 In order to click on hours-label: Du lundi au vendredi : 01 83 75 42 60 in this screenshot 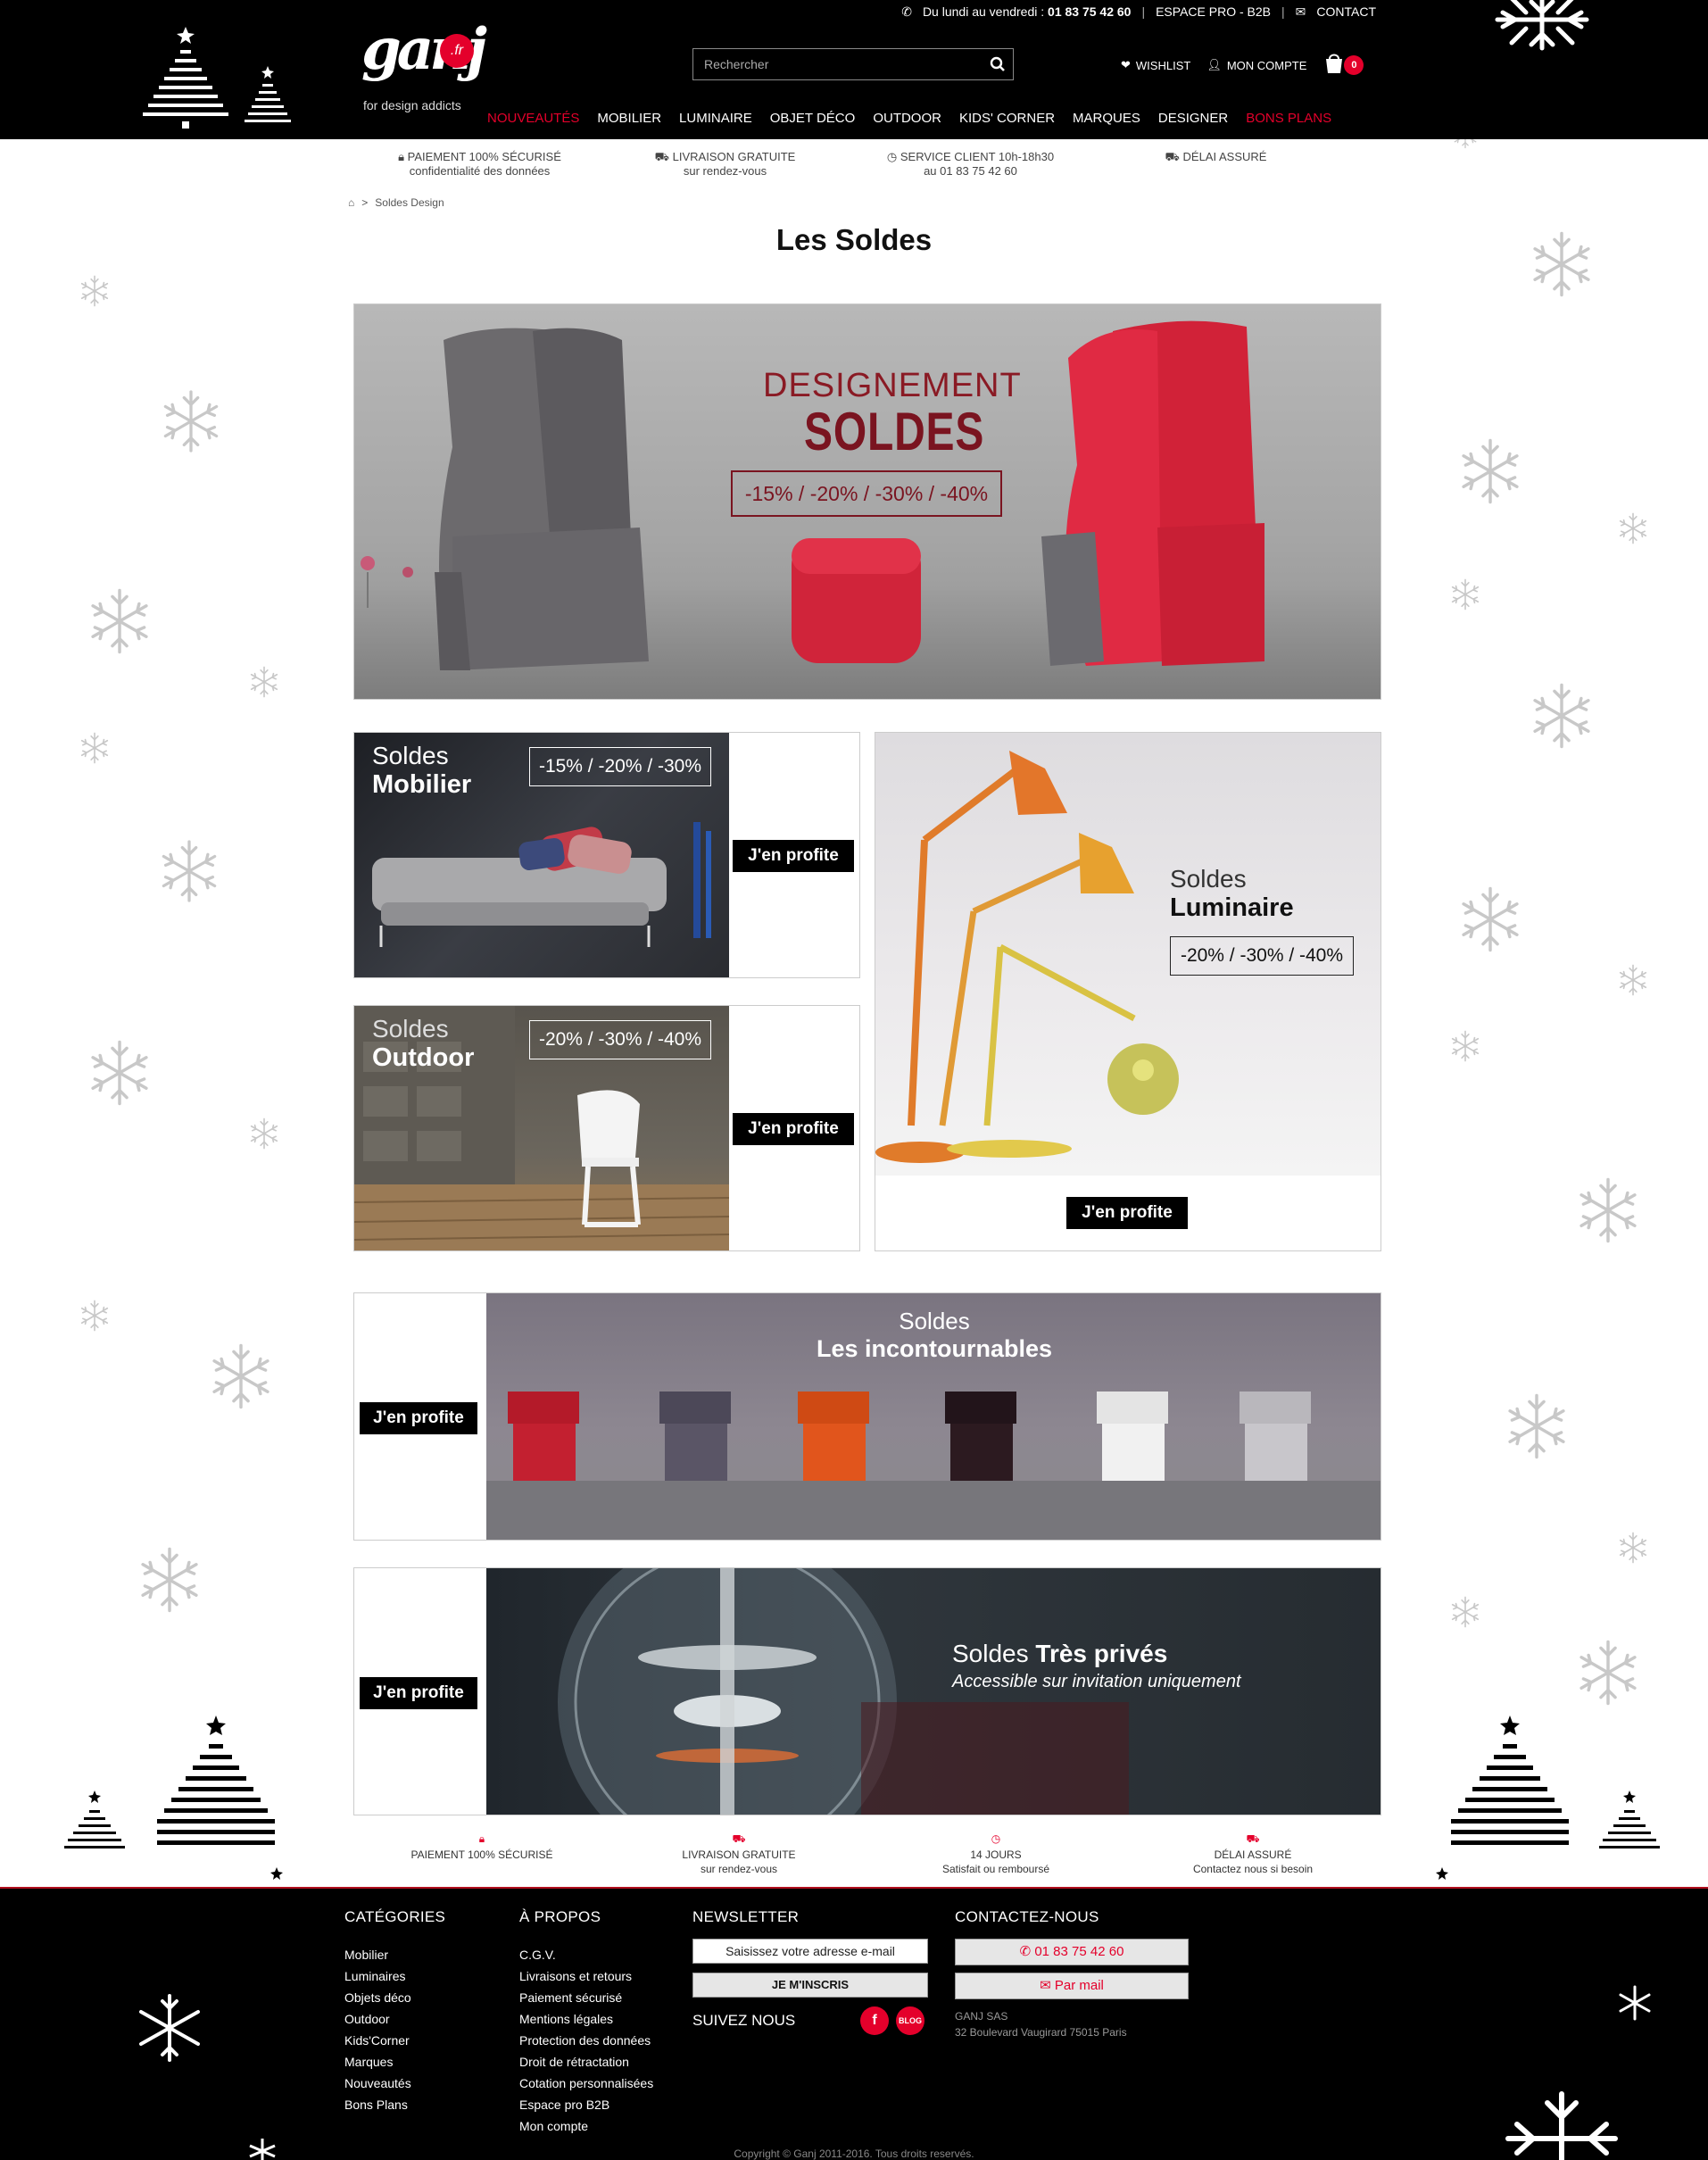, I will do `click(1027, 11)`.